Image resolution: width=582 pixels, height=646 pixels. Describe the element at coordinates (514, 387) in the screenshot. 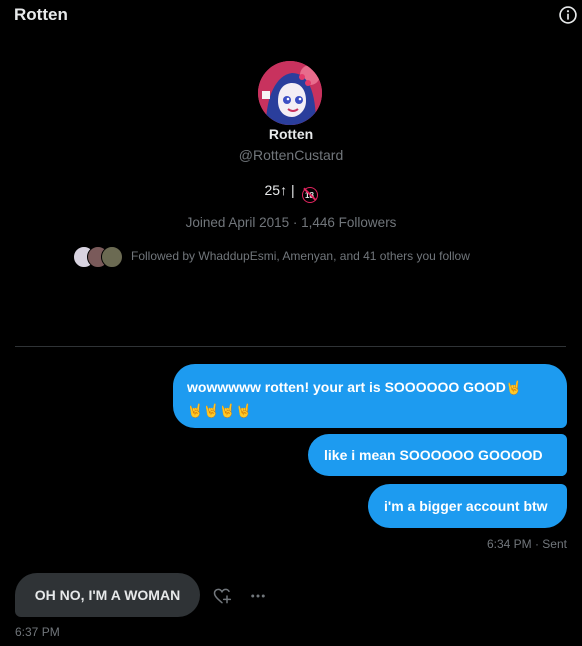

I see `rock-on-emoji-icon: 🤘` at that location.